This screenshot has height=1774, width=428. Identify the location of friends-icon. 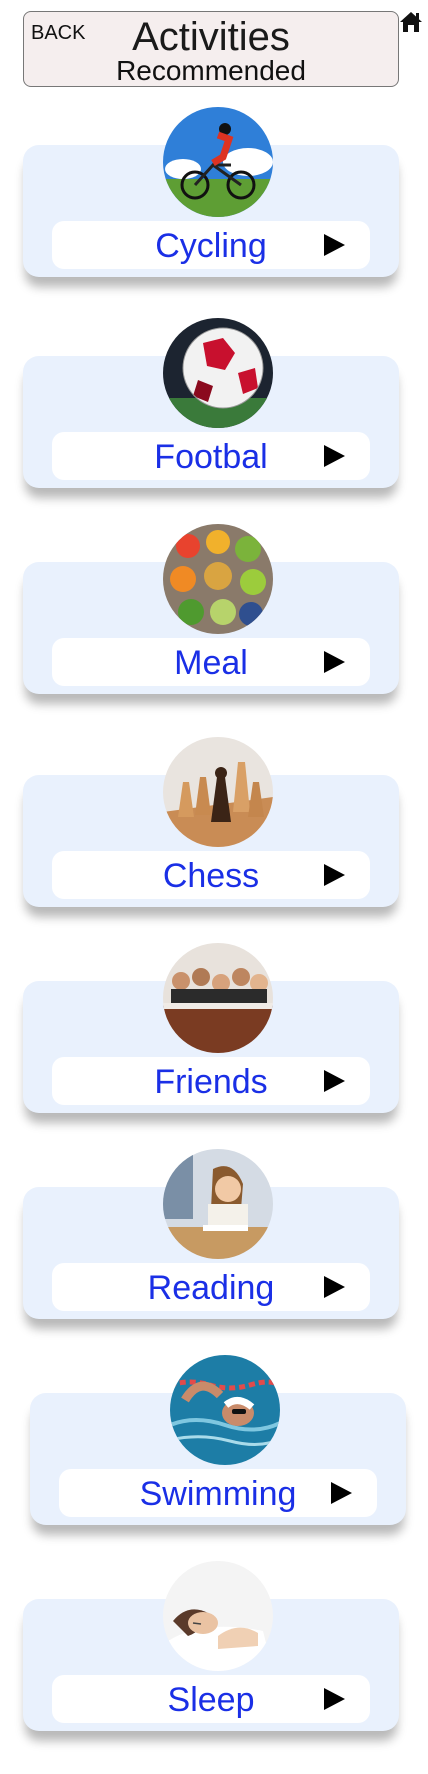
(218, 998).